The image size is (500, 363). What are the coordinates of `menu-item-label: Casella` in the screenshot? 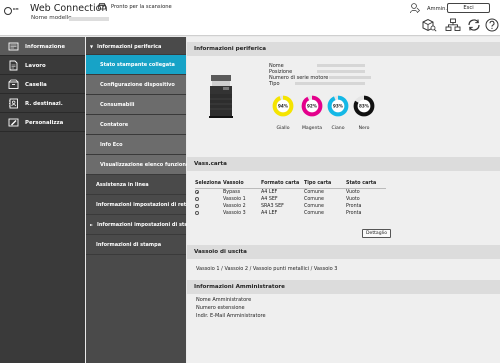 It's located at (36, 85).